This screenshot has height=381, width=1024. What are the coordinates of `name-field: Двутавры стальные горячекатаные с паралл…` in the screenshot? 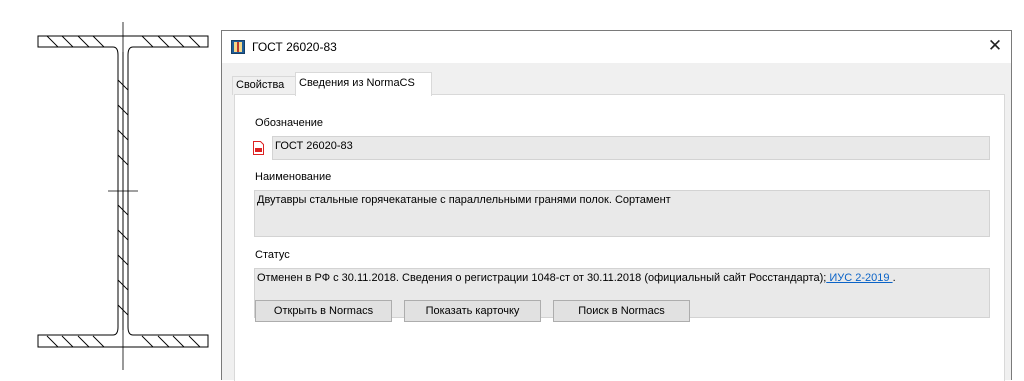 It's located at (622, 213).